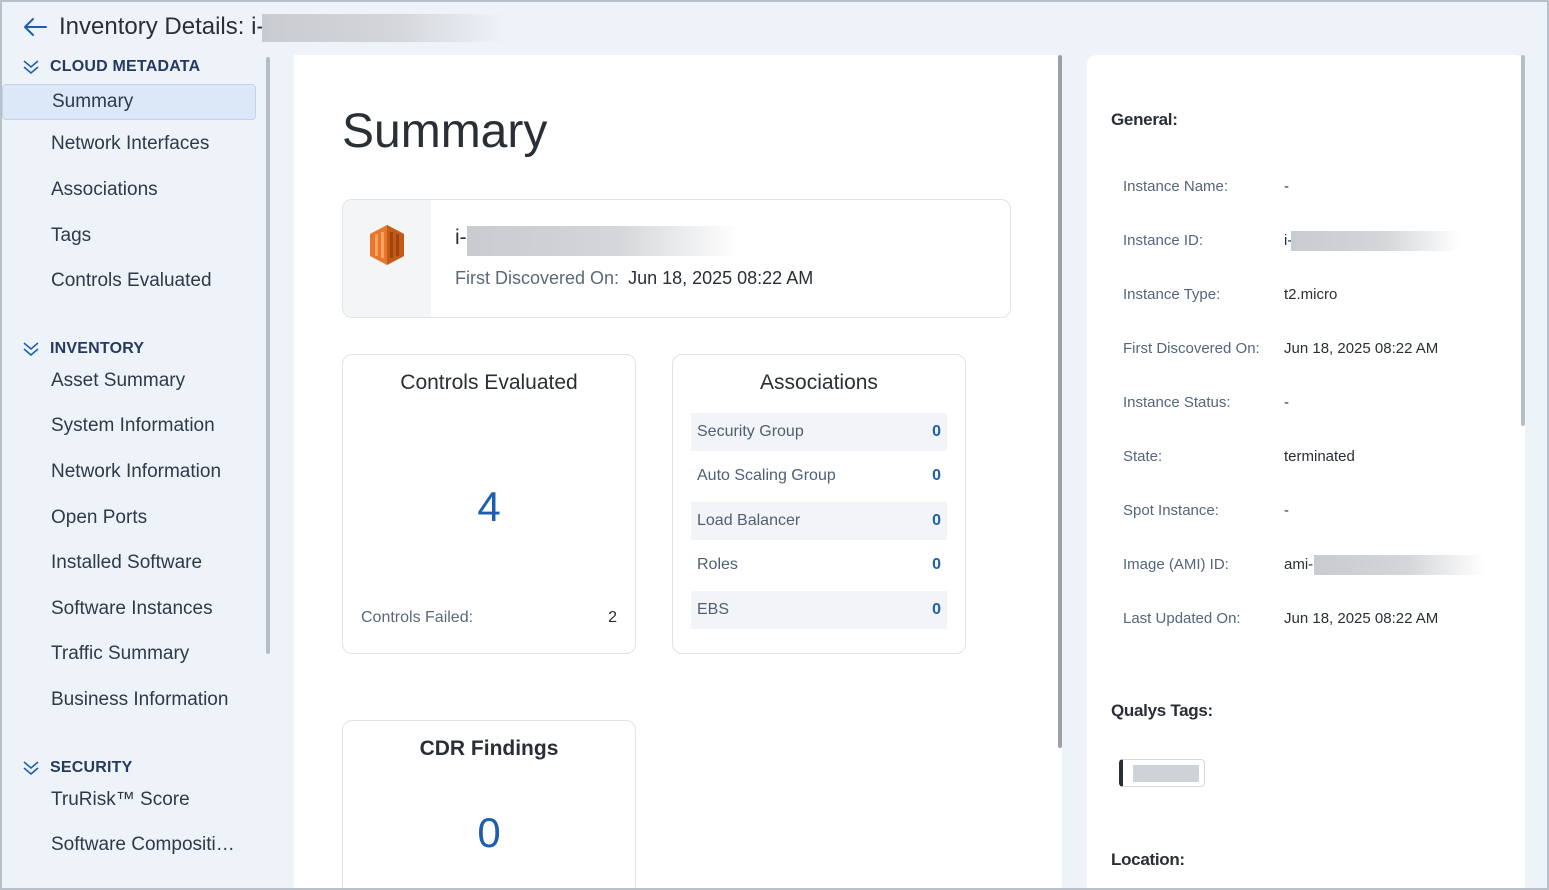  What do you see at coordinates (1319, 456) in the screenshot?
I see `field-value-state: terminated` at bounding box center [1319, 456].